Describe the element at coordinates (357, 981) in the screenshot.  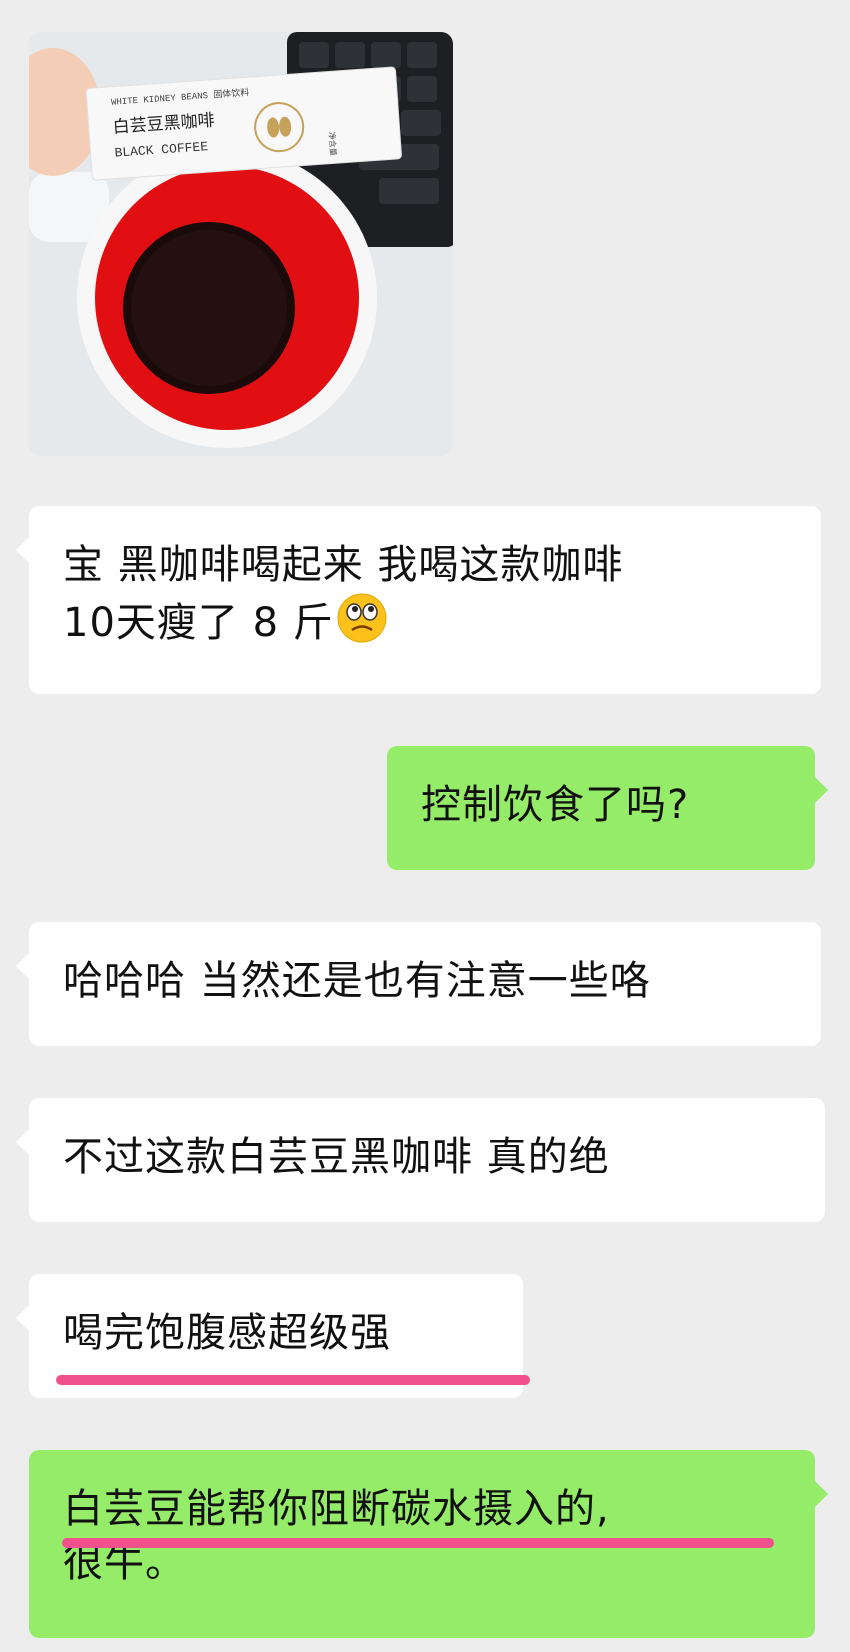
I see `message-text: 哈哈哈 当然还是也有注意一些咯` at that location.